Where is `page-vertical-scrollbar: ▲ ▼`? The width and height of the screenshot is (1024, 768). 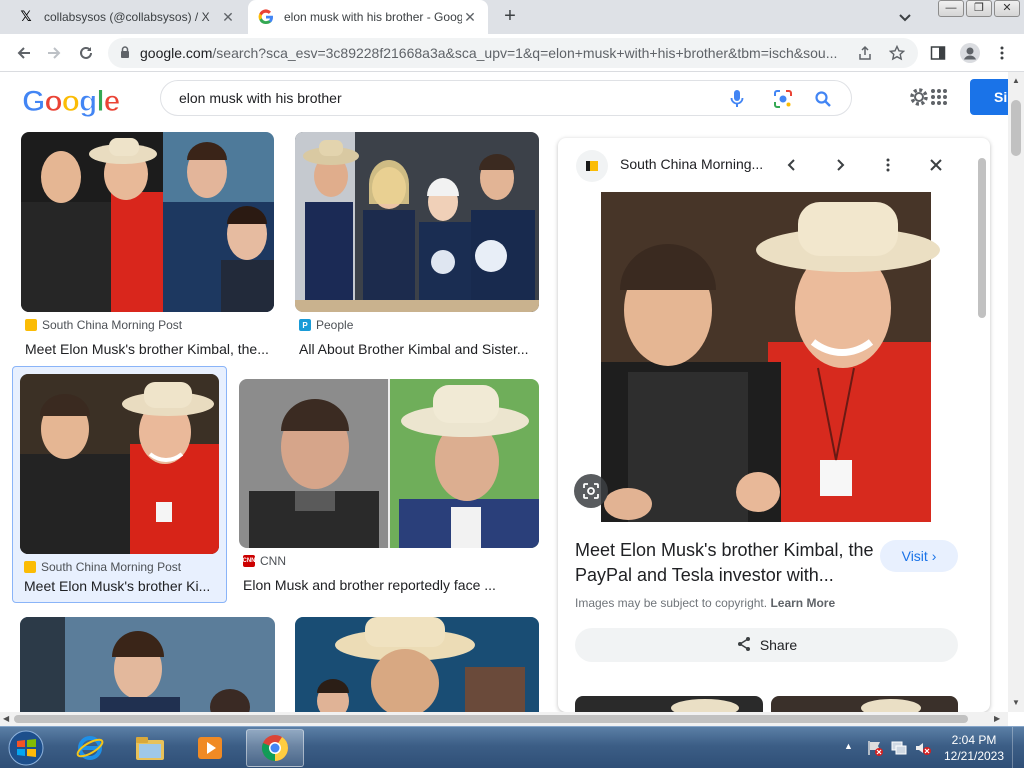
page-vertical-scrollbar: ▲ ▼ is located at coordinates (1016, 392).